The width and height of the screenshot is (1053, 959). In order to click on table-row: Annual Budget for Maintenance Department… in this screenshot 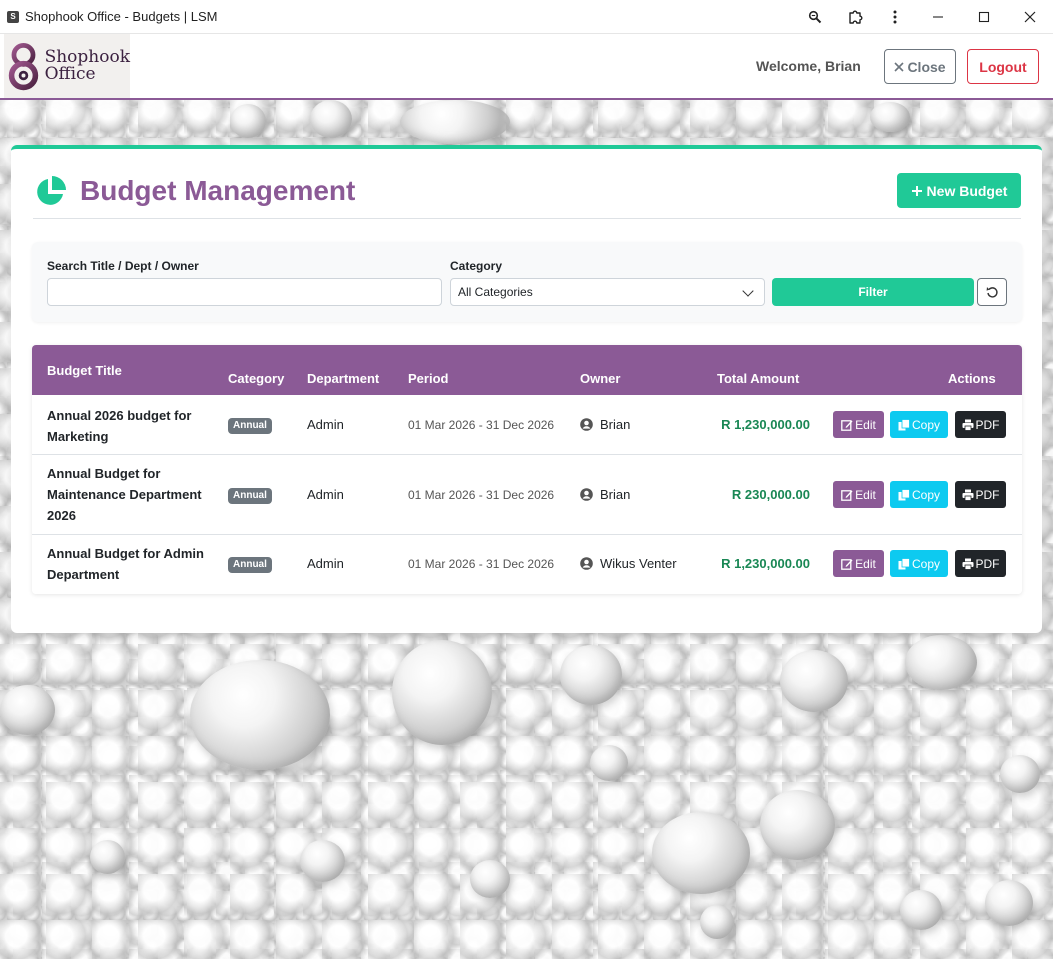, I will do `click(527, 495)`.